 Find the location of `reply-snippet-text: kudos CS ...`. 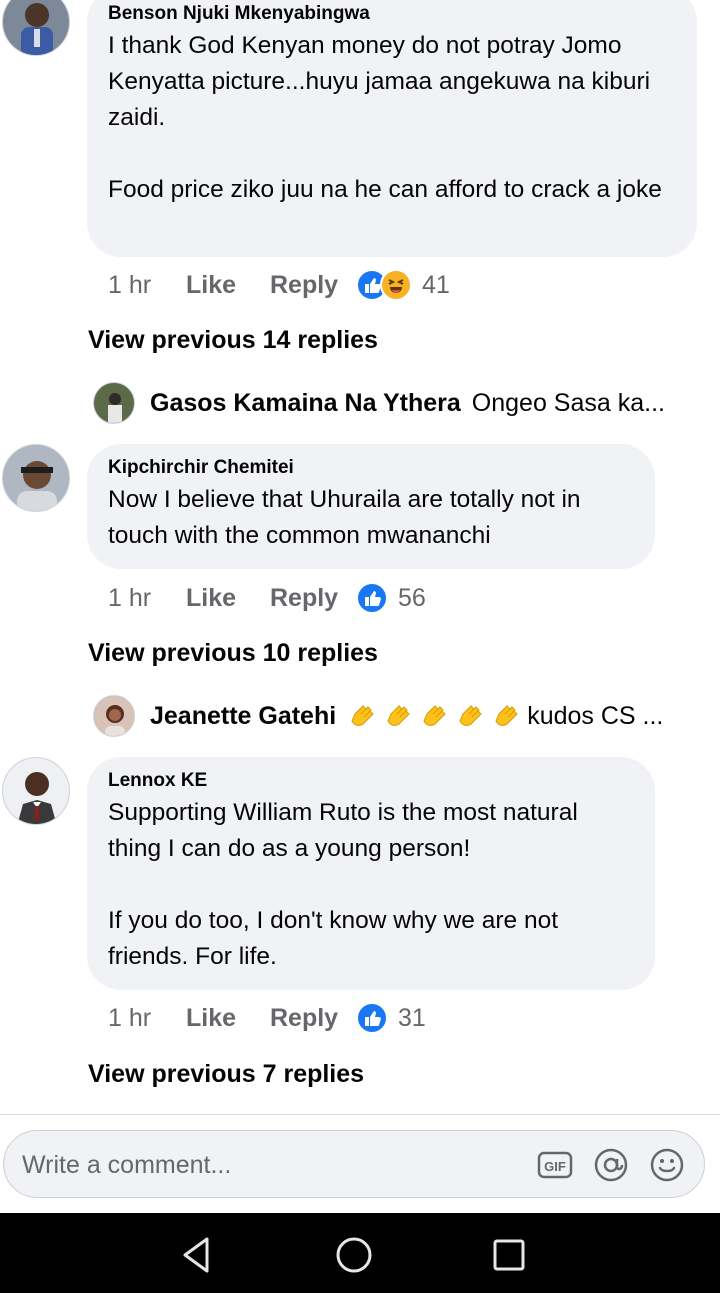

reply-snippet-text: kudos CS ... is located at coordinates (595, 715).